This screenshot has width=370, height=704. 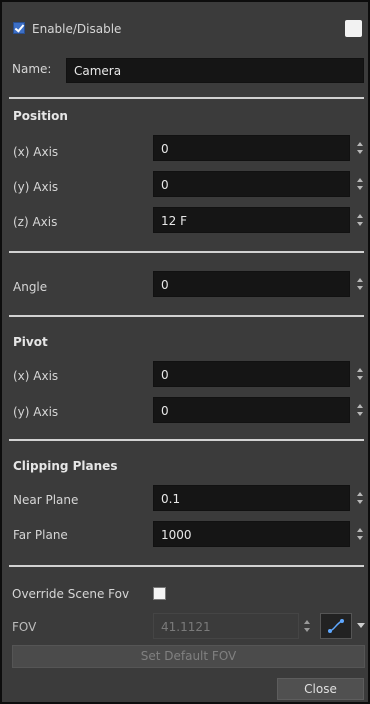 I want to click on position-y-input: 0, so click(x=251, y=184).